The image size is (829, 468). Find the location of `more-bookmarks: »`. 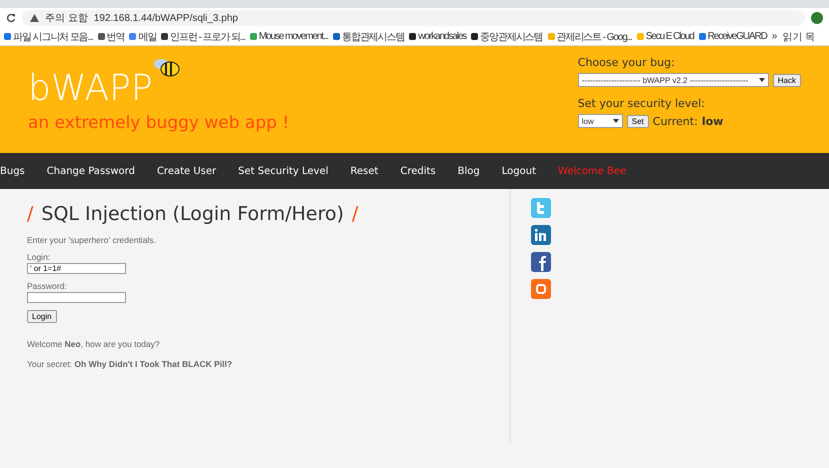

more-bookmarks: » is located at coordinates (775, 36).